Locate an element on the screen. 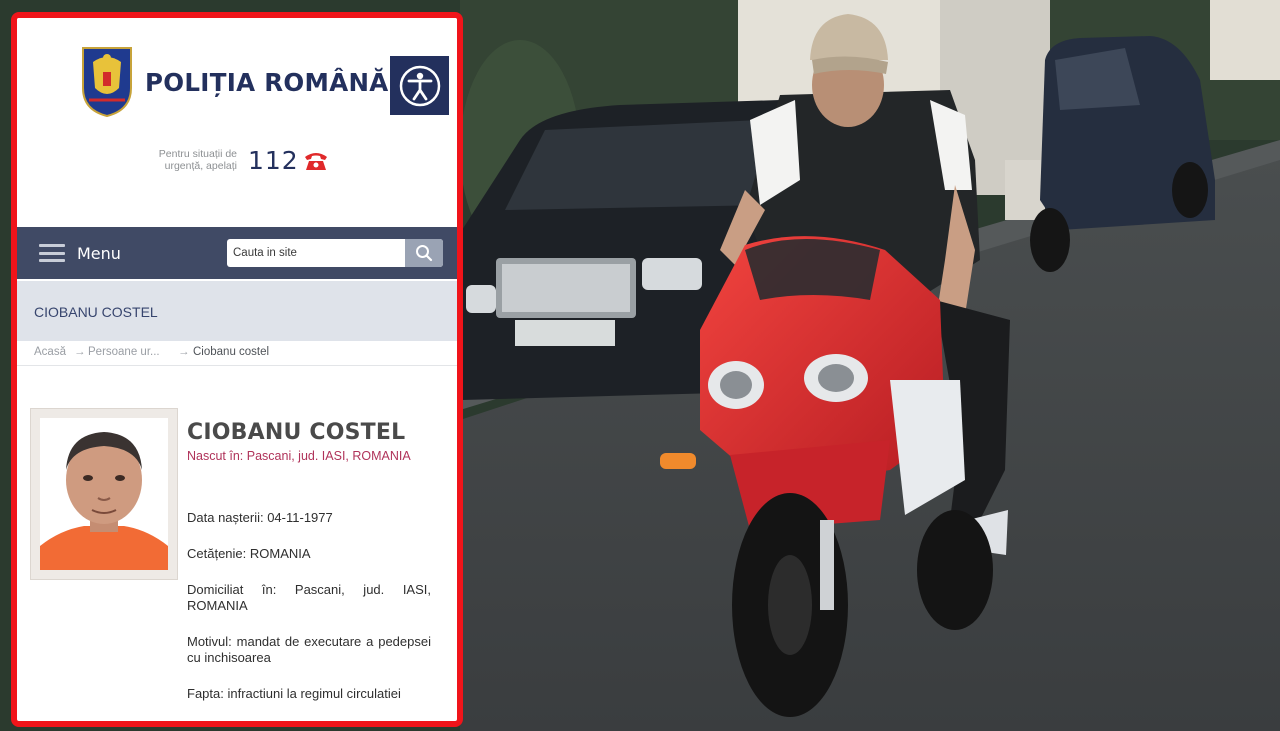 Image resolution: width=1280 pixels, height=731 pixels. menu-button: Menu is located at coordinates (80, 253).